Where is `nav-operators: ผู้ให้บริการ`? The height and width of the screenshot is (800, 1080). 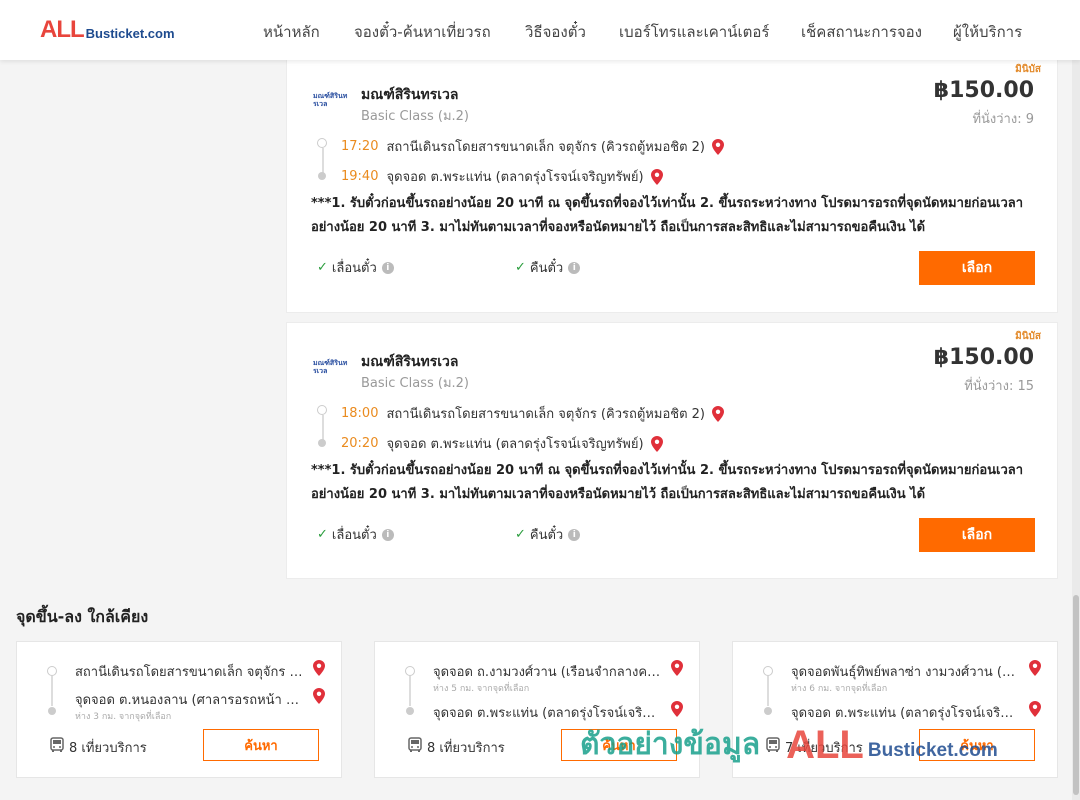
nav-operators: ผู้ให้บริการ is located at coordinates (987, 32).